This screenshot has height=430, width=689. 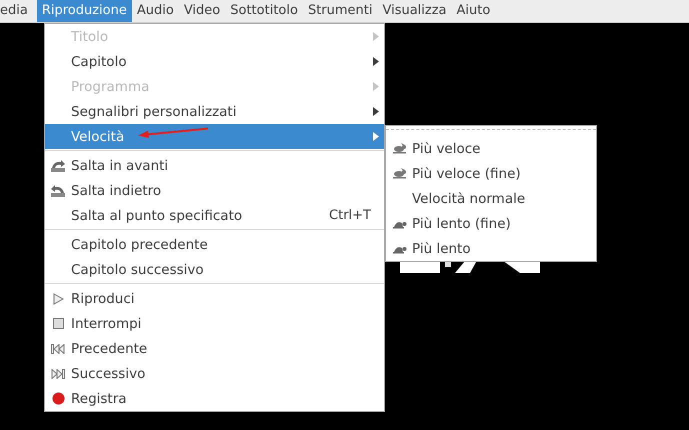 What do you see at coordinates (214, 373) in the screenshot?
I see `menu-item: Successivo` at bounding box center [214, 373].